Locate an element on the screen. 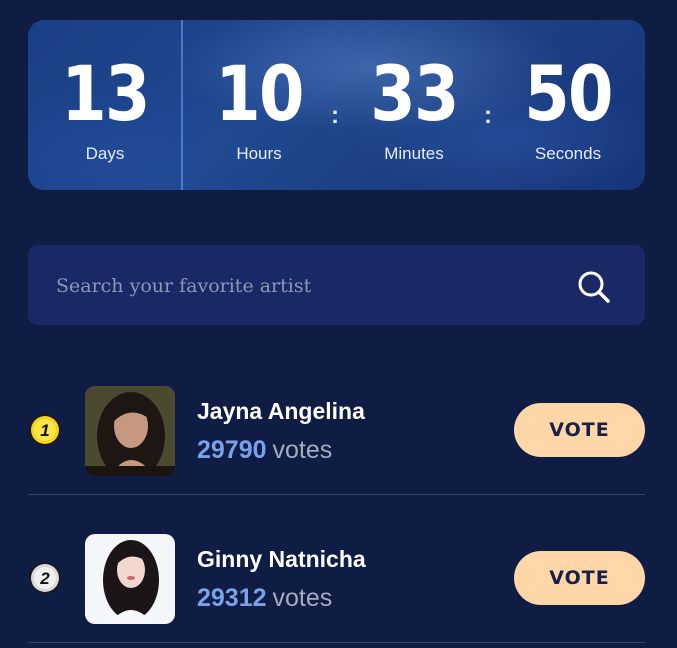 This screenshot has width=677, height=648. countdown-divider is located at coordinates (182, 105).